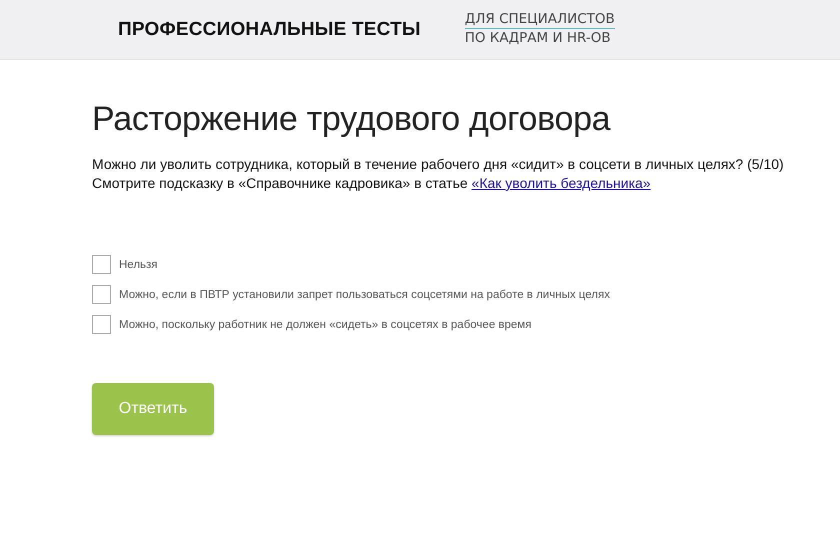 The image size is (840, 549). I want to click on option-label: Нельзя, so click(138, 264).